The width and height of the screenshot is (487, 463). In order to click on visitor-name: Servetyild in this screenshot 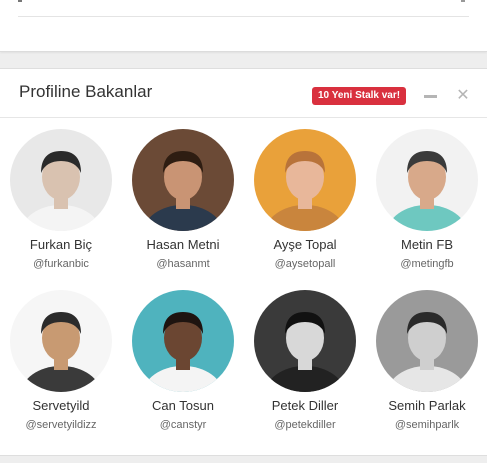, I will do `click(61, 405)`.